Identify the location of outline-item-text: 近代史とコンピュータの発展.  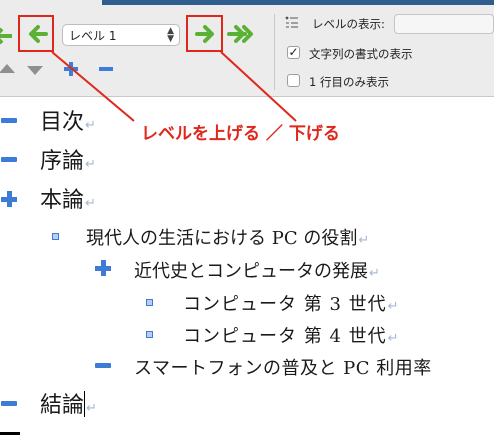
(251, 271).